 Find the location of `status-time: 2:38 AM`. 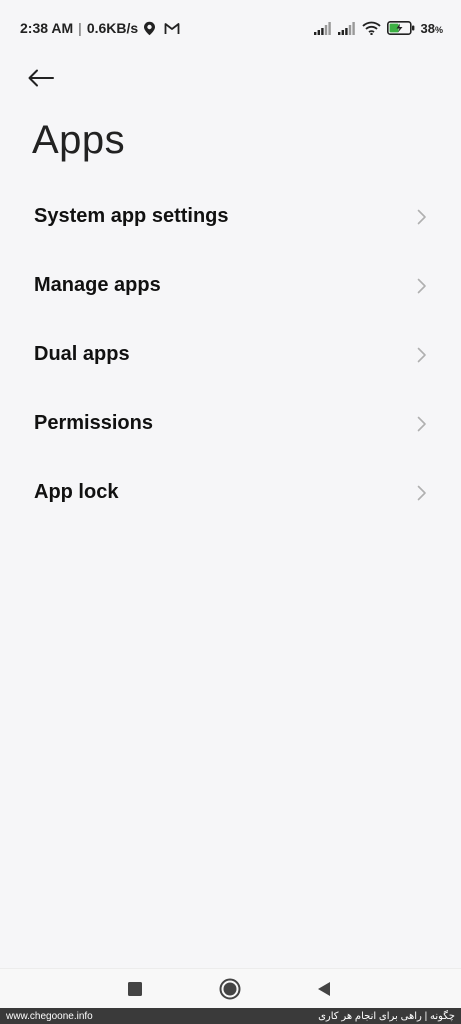

status-time: 2:38 AM is located at coordinates (47, 28).